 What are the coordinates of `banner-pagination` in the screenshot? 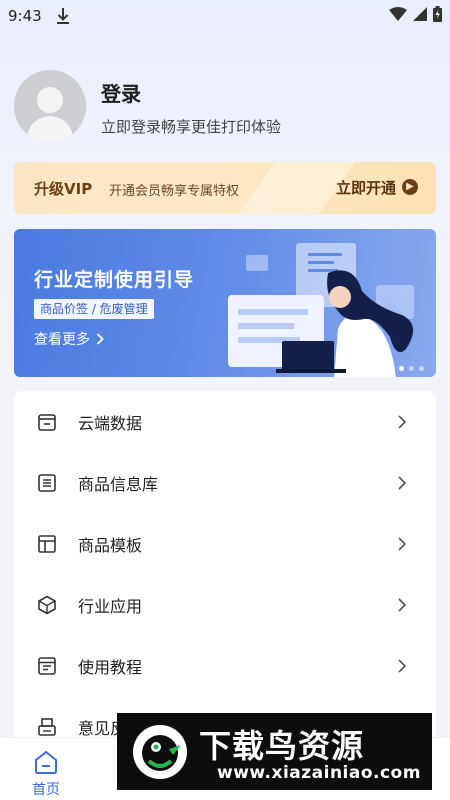 It's located at (411, 368).